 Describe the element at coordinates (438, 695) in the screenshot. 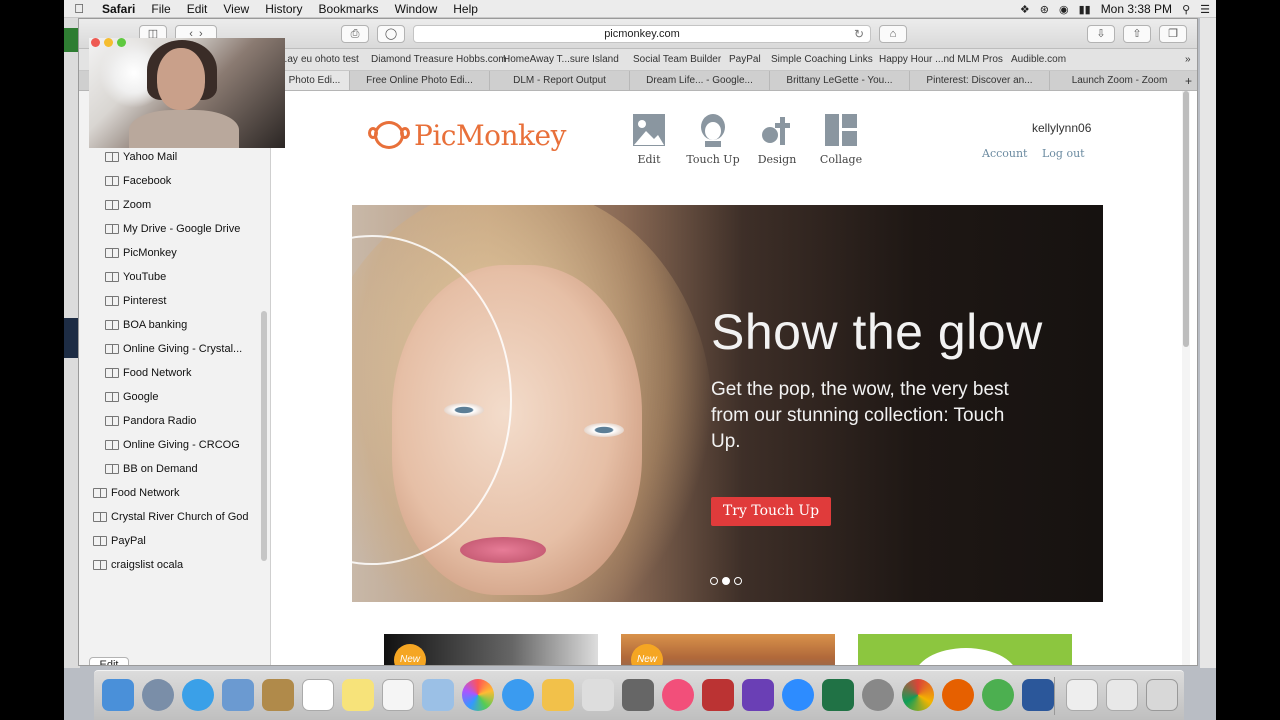

I see `photo-booth-icon` at that location.